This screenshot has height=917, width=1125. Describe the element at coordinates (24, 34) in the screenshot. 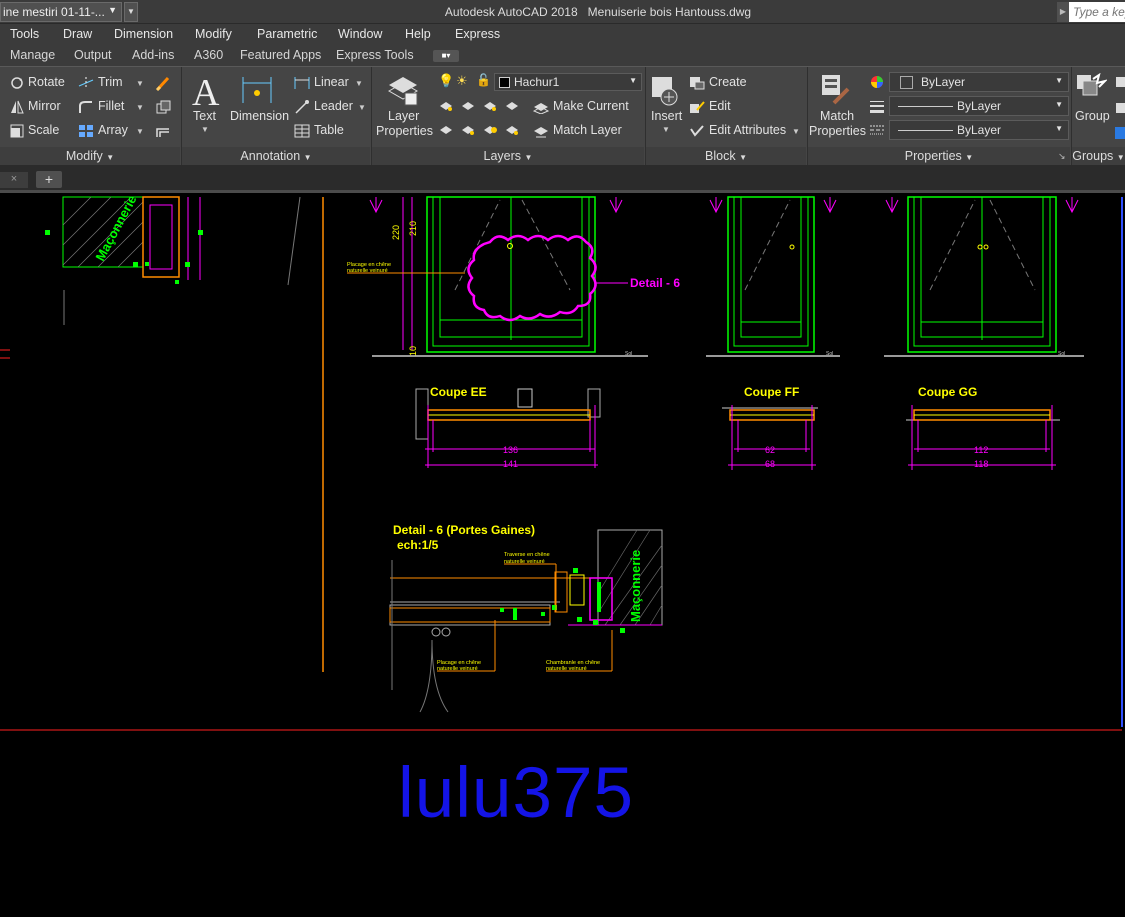

I see `menu-tools: Tools` at that location.